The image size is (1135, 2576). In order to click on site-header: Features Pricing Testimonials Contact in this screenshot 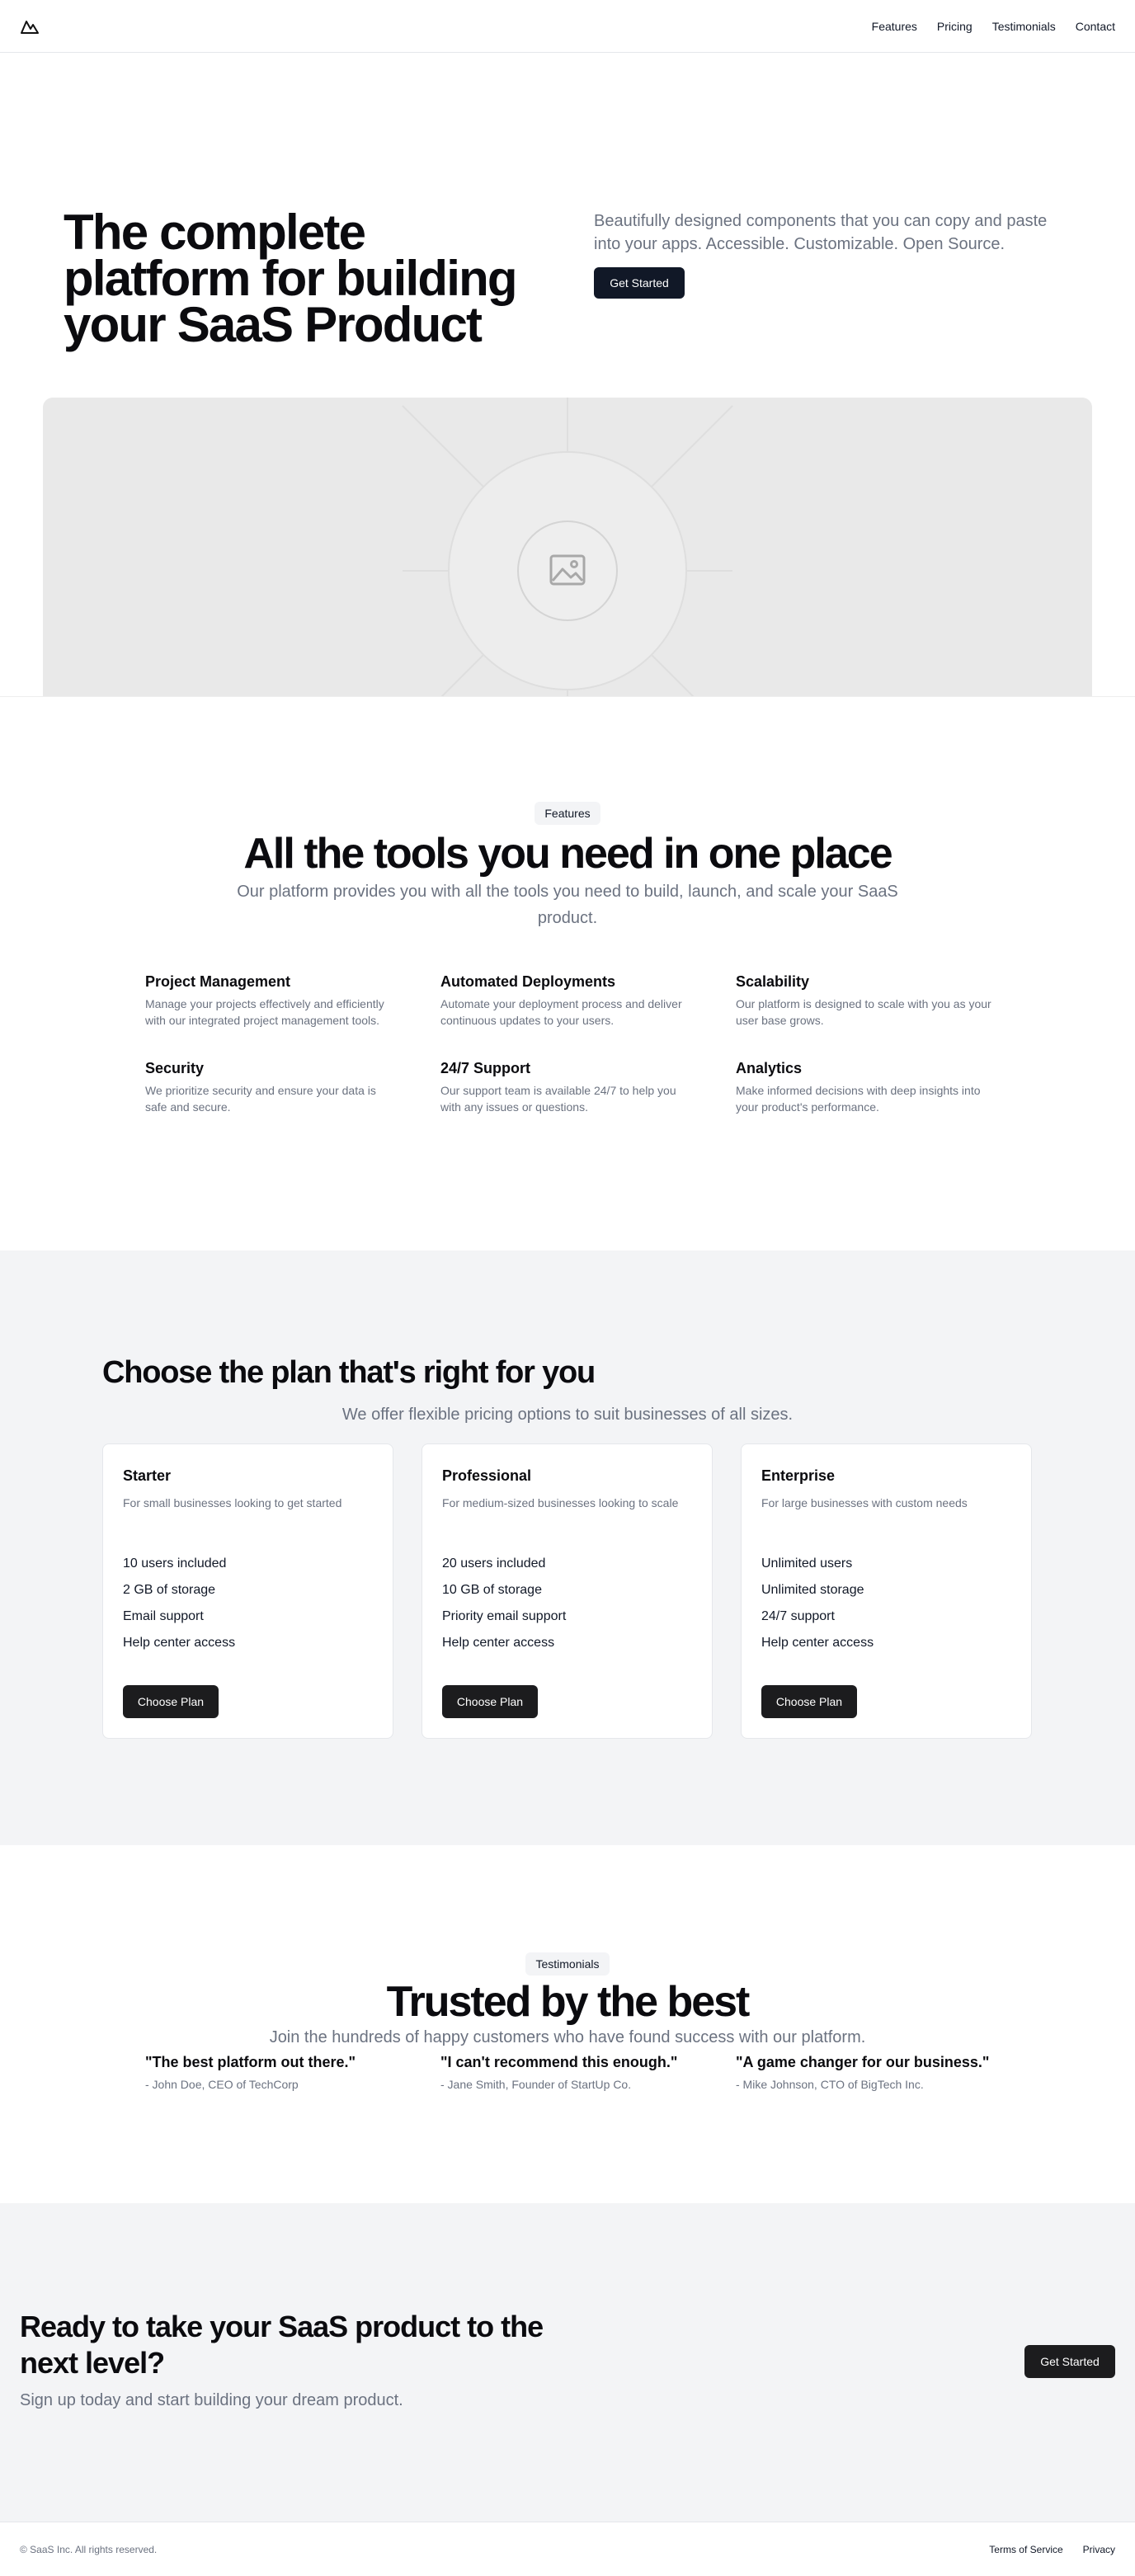, I will do `click(567, 26)`.